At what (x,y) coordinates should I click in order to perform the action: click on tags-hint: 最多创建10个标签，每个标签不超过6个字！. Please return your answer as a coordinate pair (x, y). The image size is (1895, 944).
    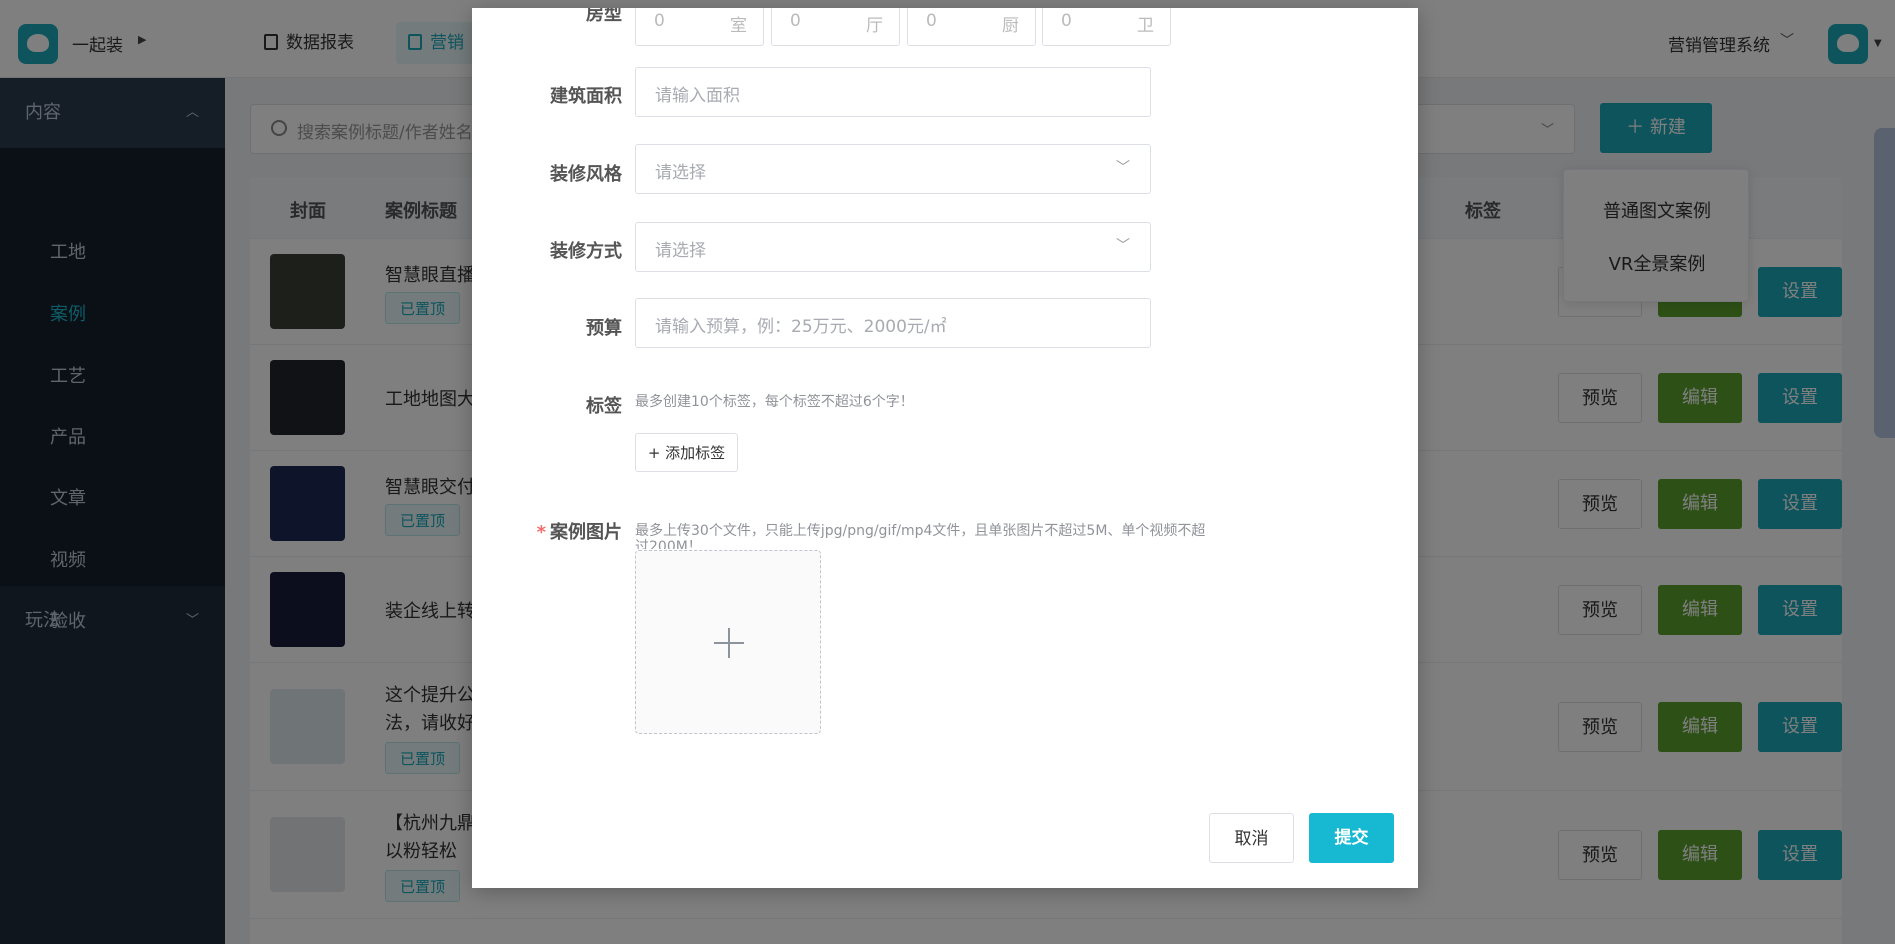
    Looking at the image, I should click on (774, 402).